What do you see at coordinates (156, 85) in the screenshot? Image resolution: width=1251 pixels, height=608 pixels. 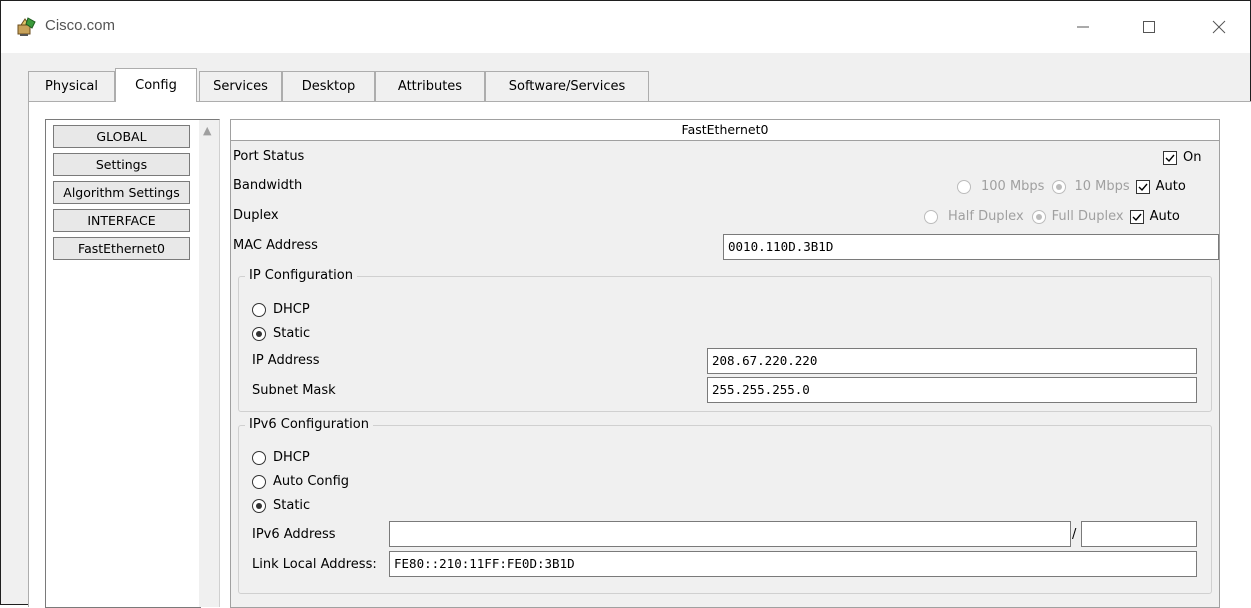 I see `tab-config: Config` at bounding box center [156, 85].